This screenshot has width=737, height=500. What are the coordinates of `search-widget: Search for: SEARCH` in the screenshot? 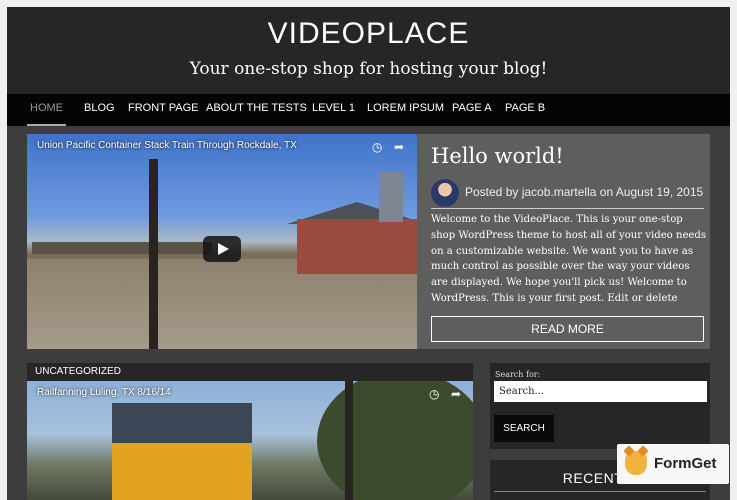 It's located at (600, 406).